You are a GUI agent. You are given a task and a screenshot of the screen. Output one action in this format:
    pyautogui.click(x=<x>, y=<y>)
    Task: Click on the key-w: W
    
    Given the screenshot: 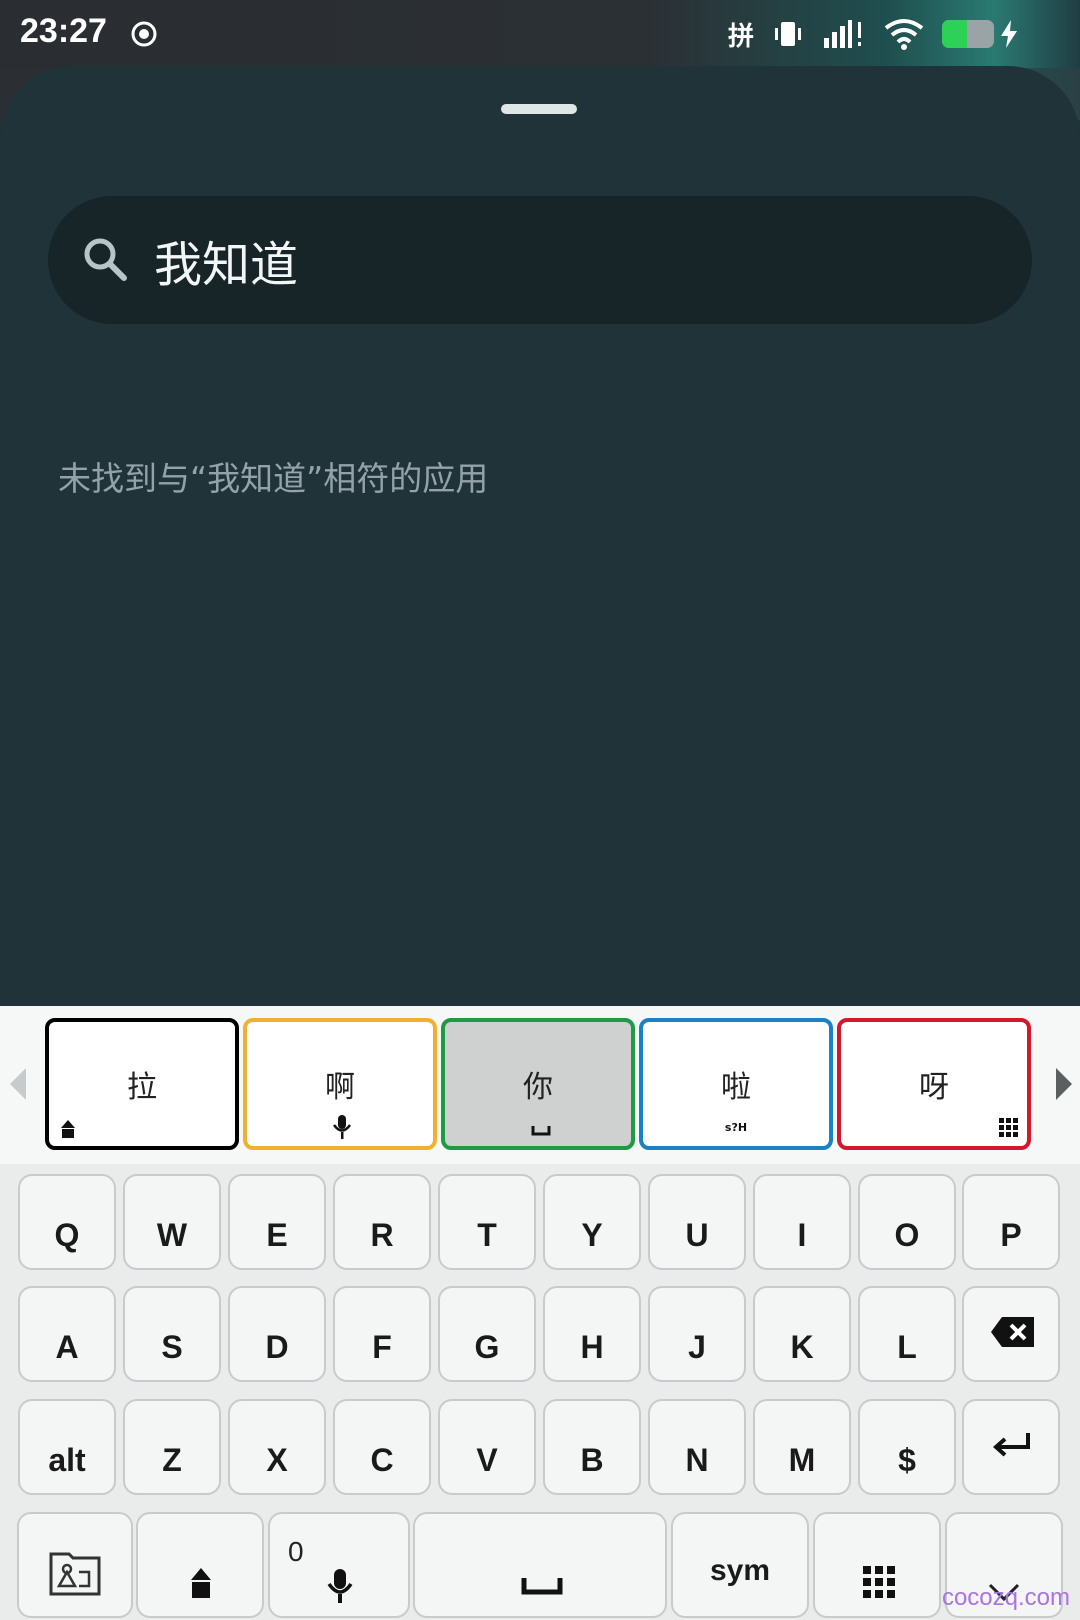 What is the action you would take?
    pyautogui.click(x=172, y=1222)
    